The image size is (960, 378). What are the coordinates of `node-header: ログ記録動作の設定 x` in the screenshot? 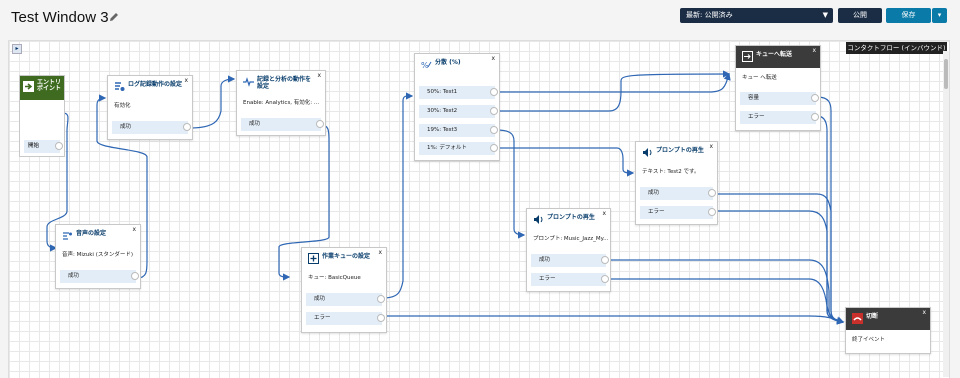 It's located at (150, 87).